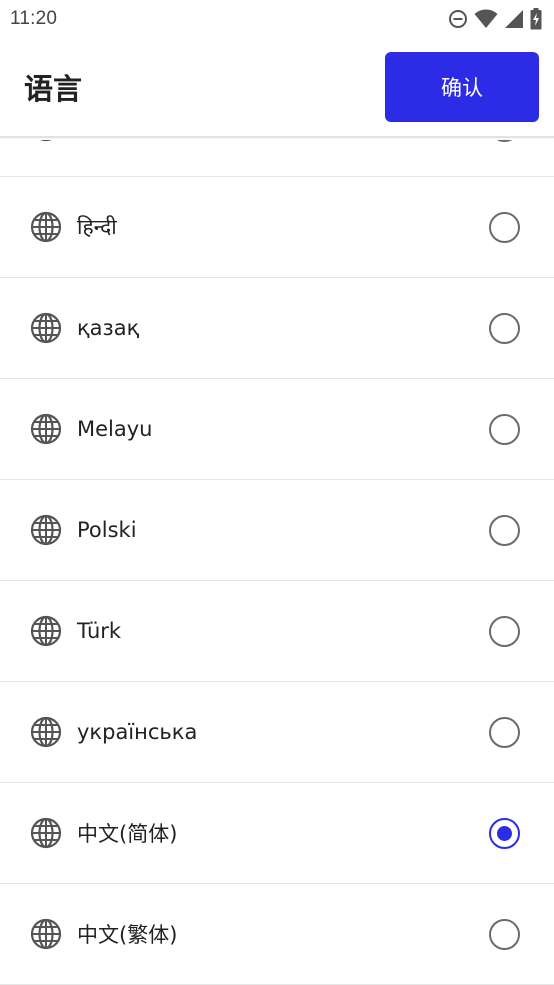  What do you see at coordinates (514, 19) in the screenshot?
I see `cell-signal-icon` at bounding box center [514, 19].